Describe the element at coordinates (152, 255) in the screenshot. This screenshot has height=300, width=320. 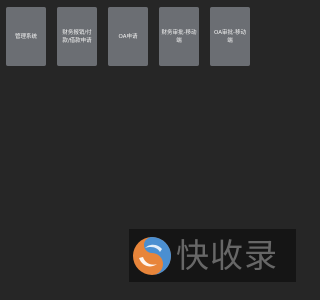
I see `swirl-logo-icon` at that location.